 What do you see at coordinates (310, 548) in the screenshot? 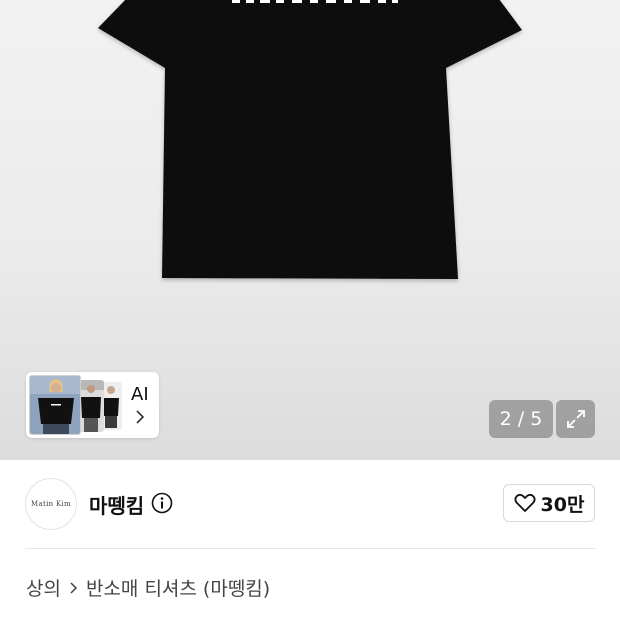
I see `divider` at bounding box center [310, 548].